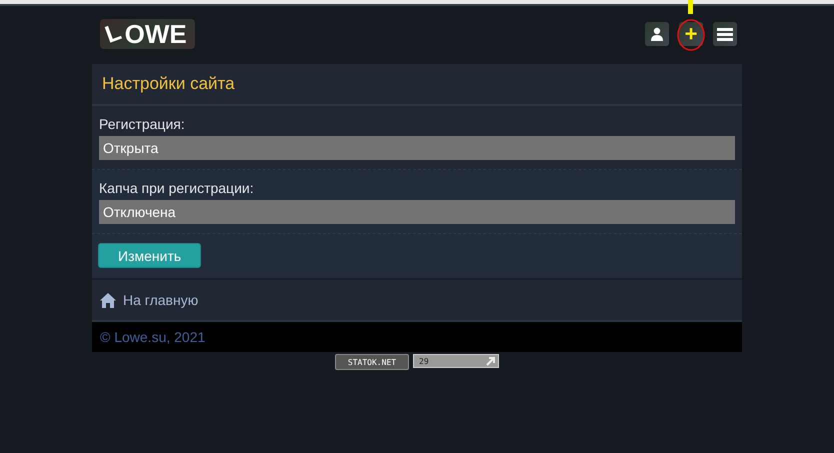  What do you see at coordinates (456, 361) in the screenshot?
I see `visit-counter: 29` at bounding box center [456, 361].